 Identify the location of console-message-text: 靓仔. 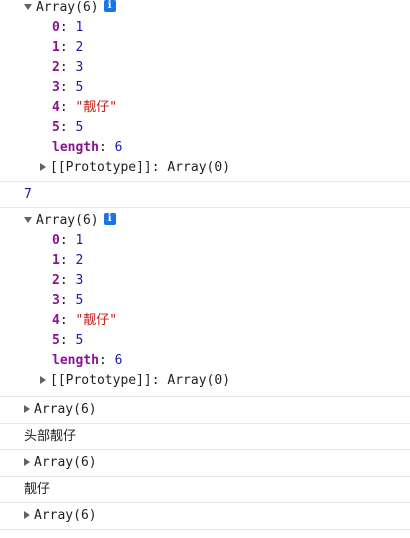
(205, 490).